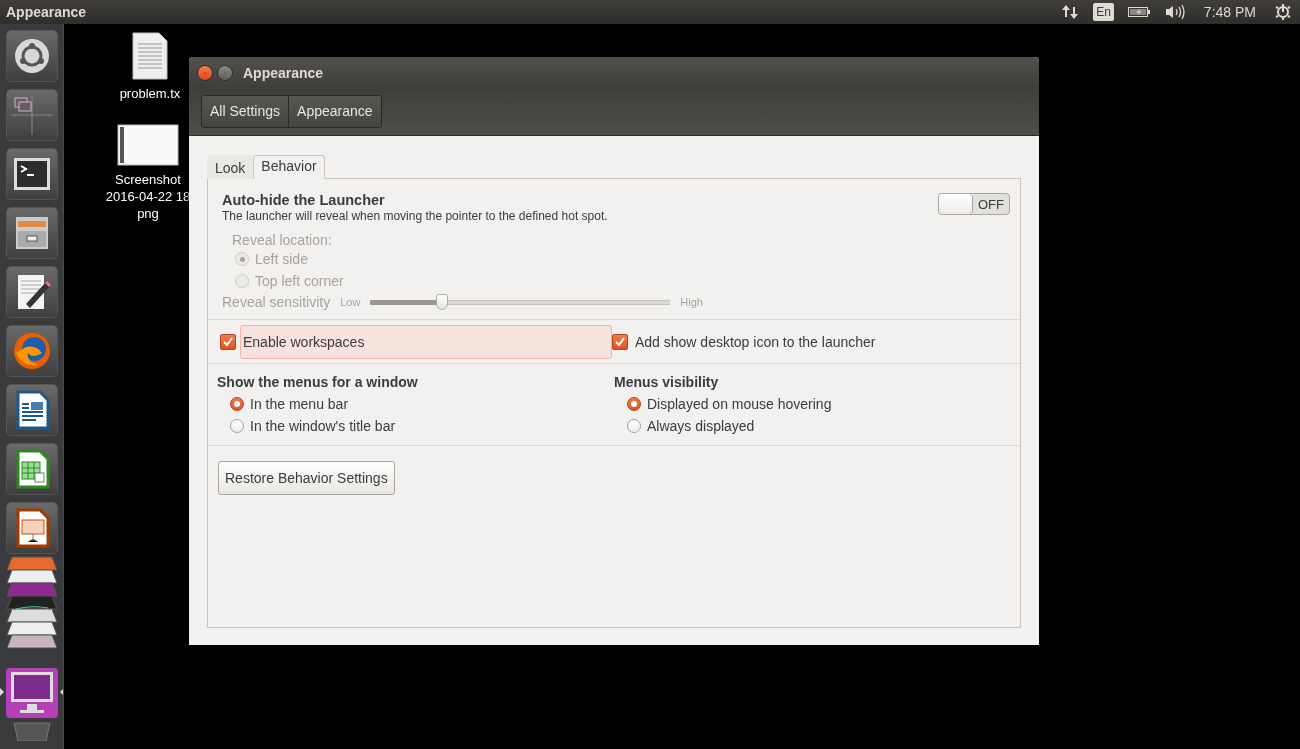 The height and width of the screenshot is (749, 1300). Describe the element at coordinates (426, 342) in the screenshot. I see `checkbox-label: Enable workspaces` at that location.